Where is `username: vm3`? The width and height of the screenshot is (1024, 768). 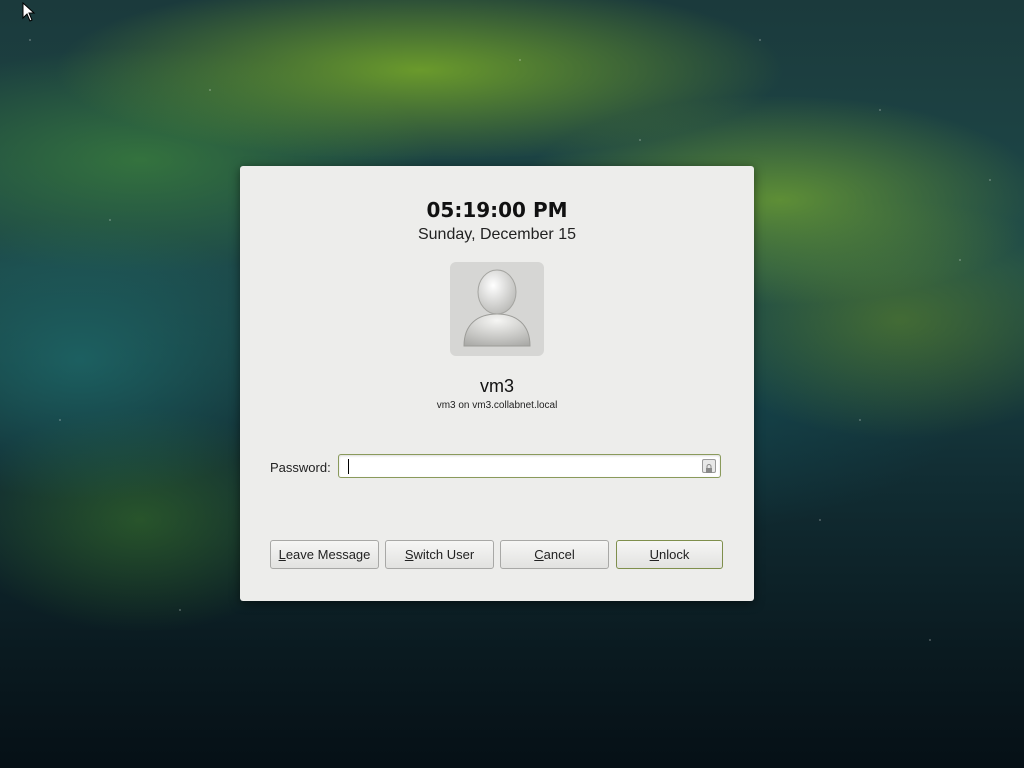 username: vm3 is located at coordinates (496, 386).